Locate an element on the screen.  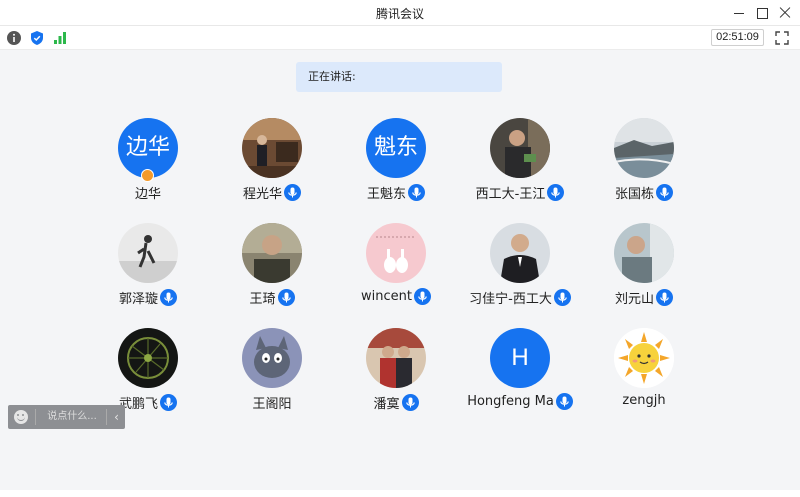
collapse-chat-button: ‹ is located at coordinates (116, 417).